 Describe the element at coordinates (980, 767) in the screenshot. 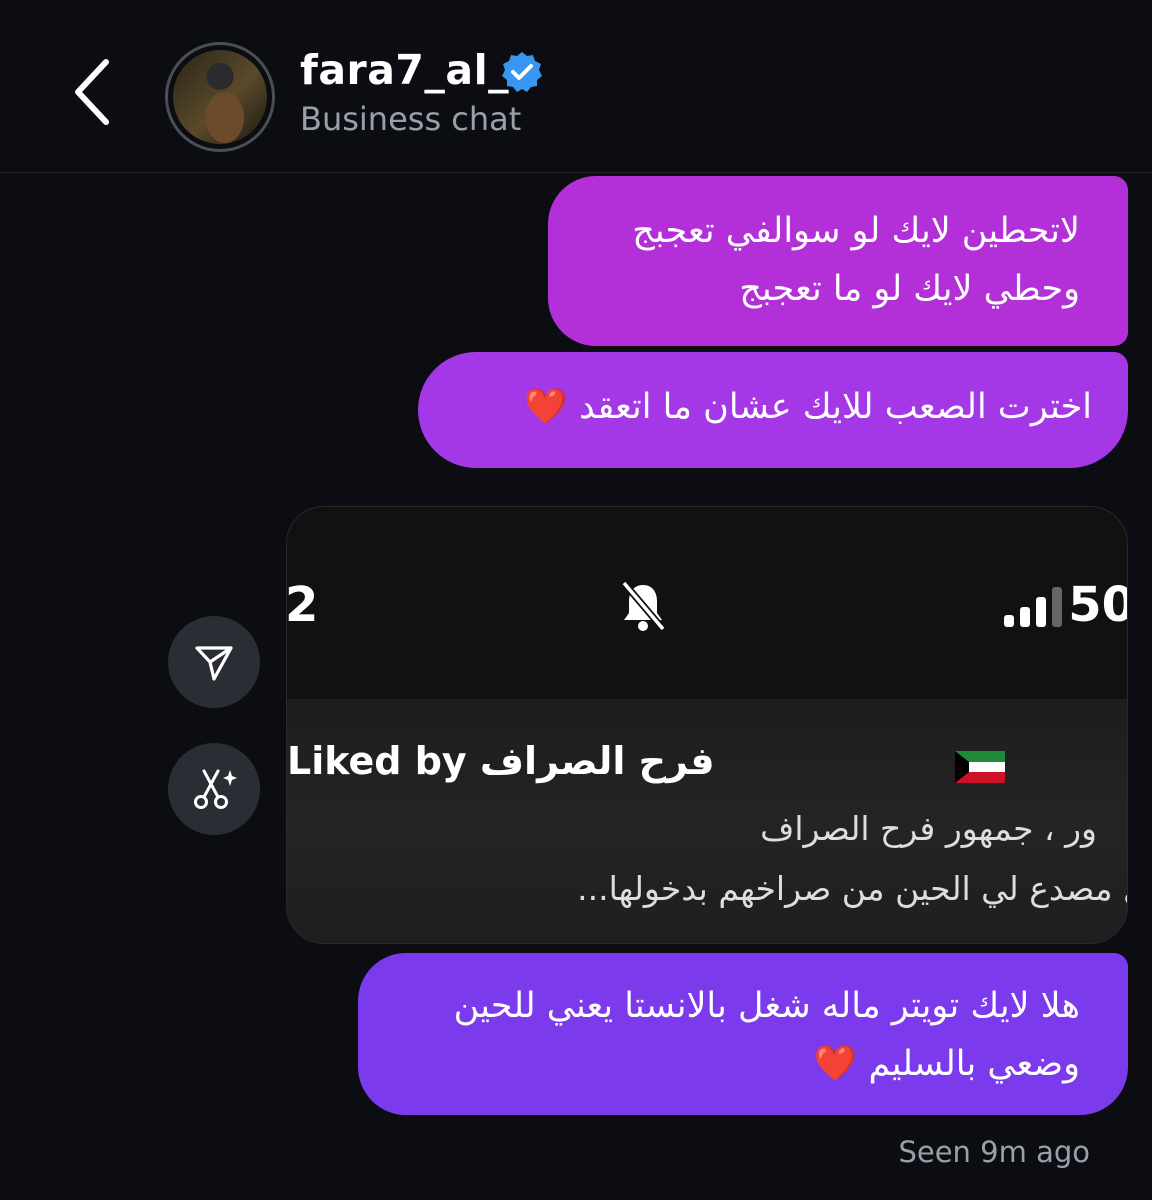

I see `kuwait-flag-icon` at that location.